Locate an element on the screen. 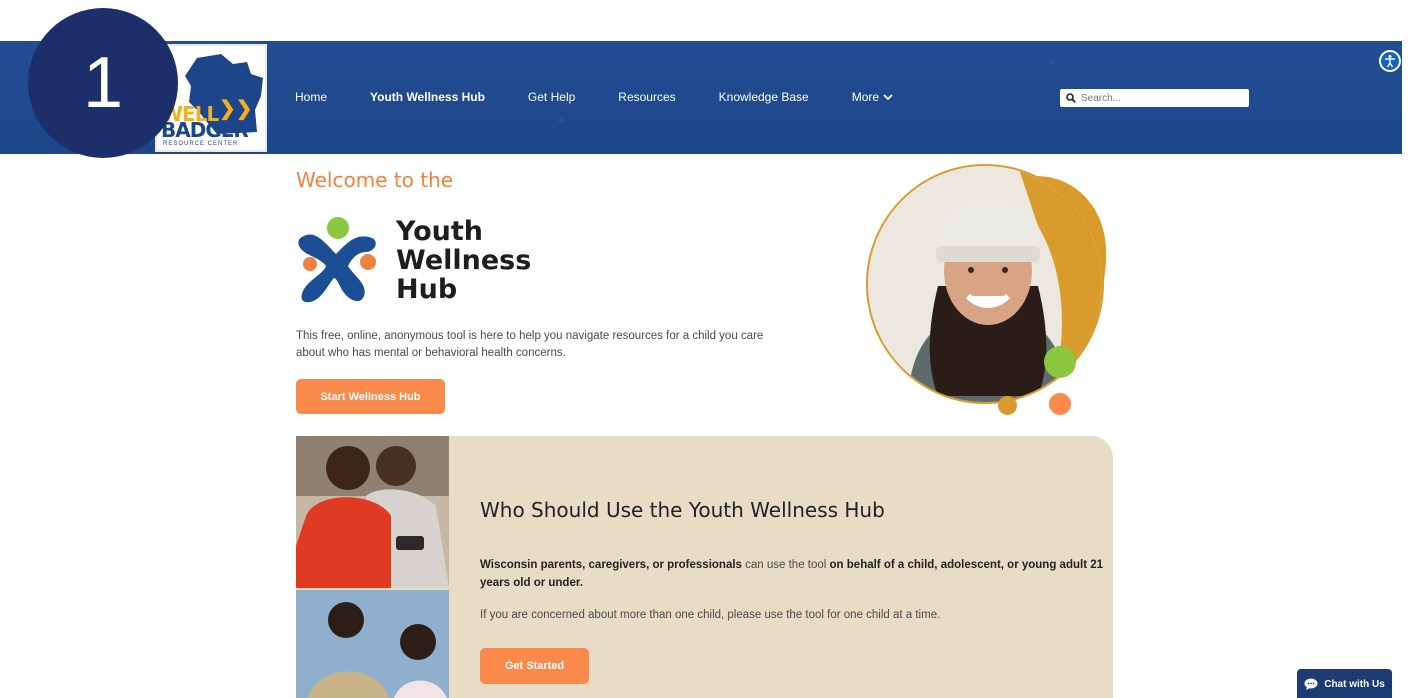 The width and height of the screenshot is (1422, 698). card-eligibility-verb: can use the tool is located at coordinates (785, 565).